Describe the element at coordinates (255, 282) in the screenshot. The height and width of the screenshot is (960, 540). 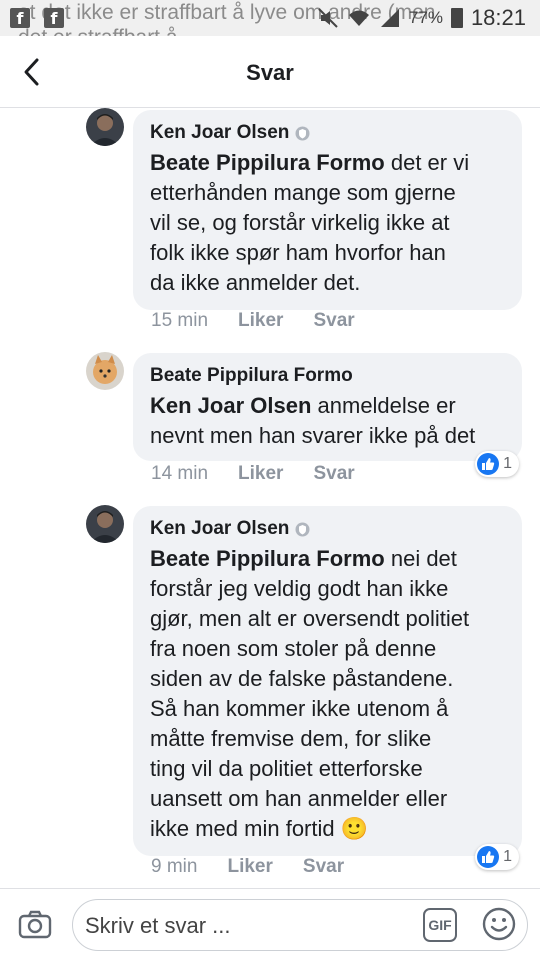
I see `comment-line: da ikke anmelder det.` at that location.